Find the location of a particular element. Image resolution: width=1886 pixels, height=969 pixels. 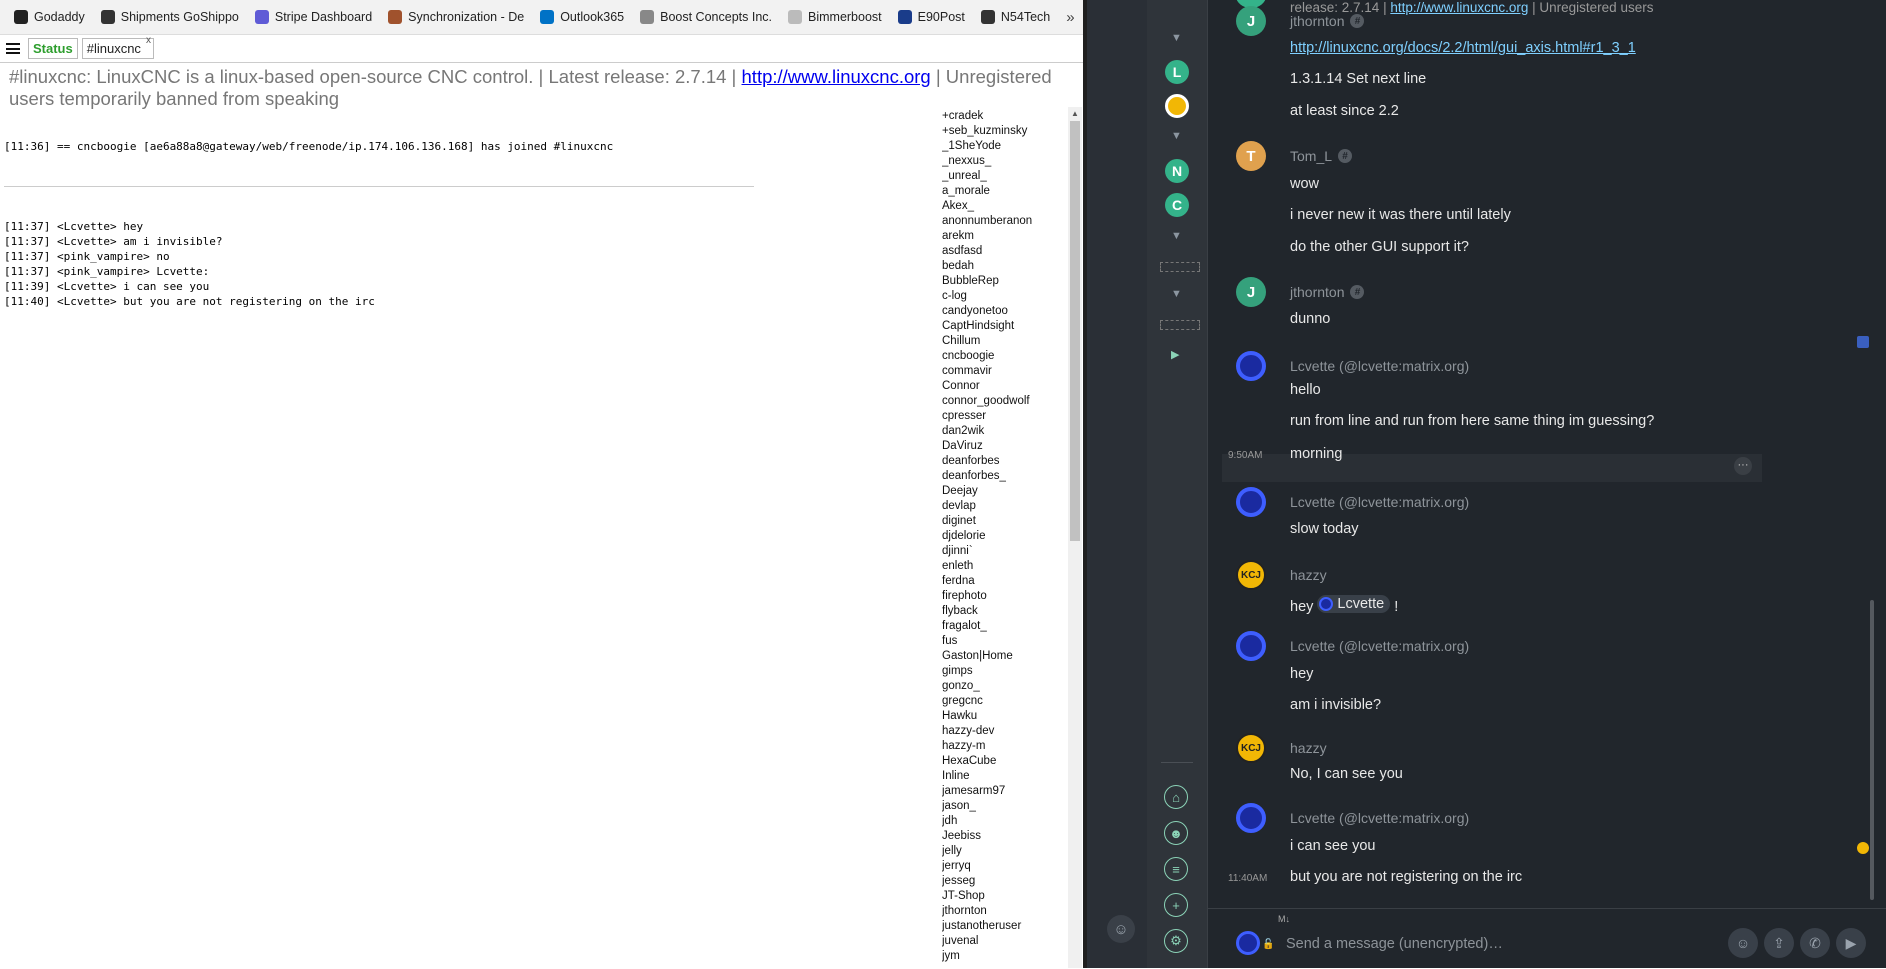

nick-list-item: CaptHindsight is located at coordinates (1004, 326).